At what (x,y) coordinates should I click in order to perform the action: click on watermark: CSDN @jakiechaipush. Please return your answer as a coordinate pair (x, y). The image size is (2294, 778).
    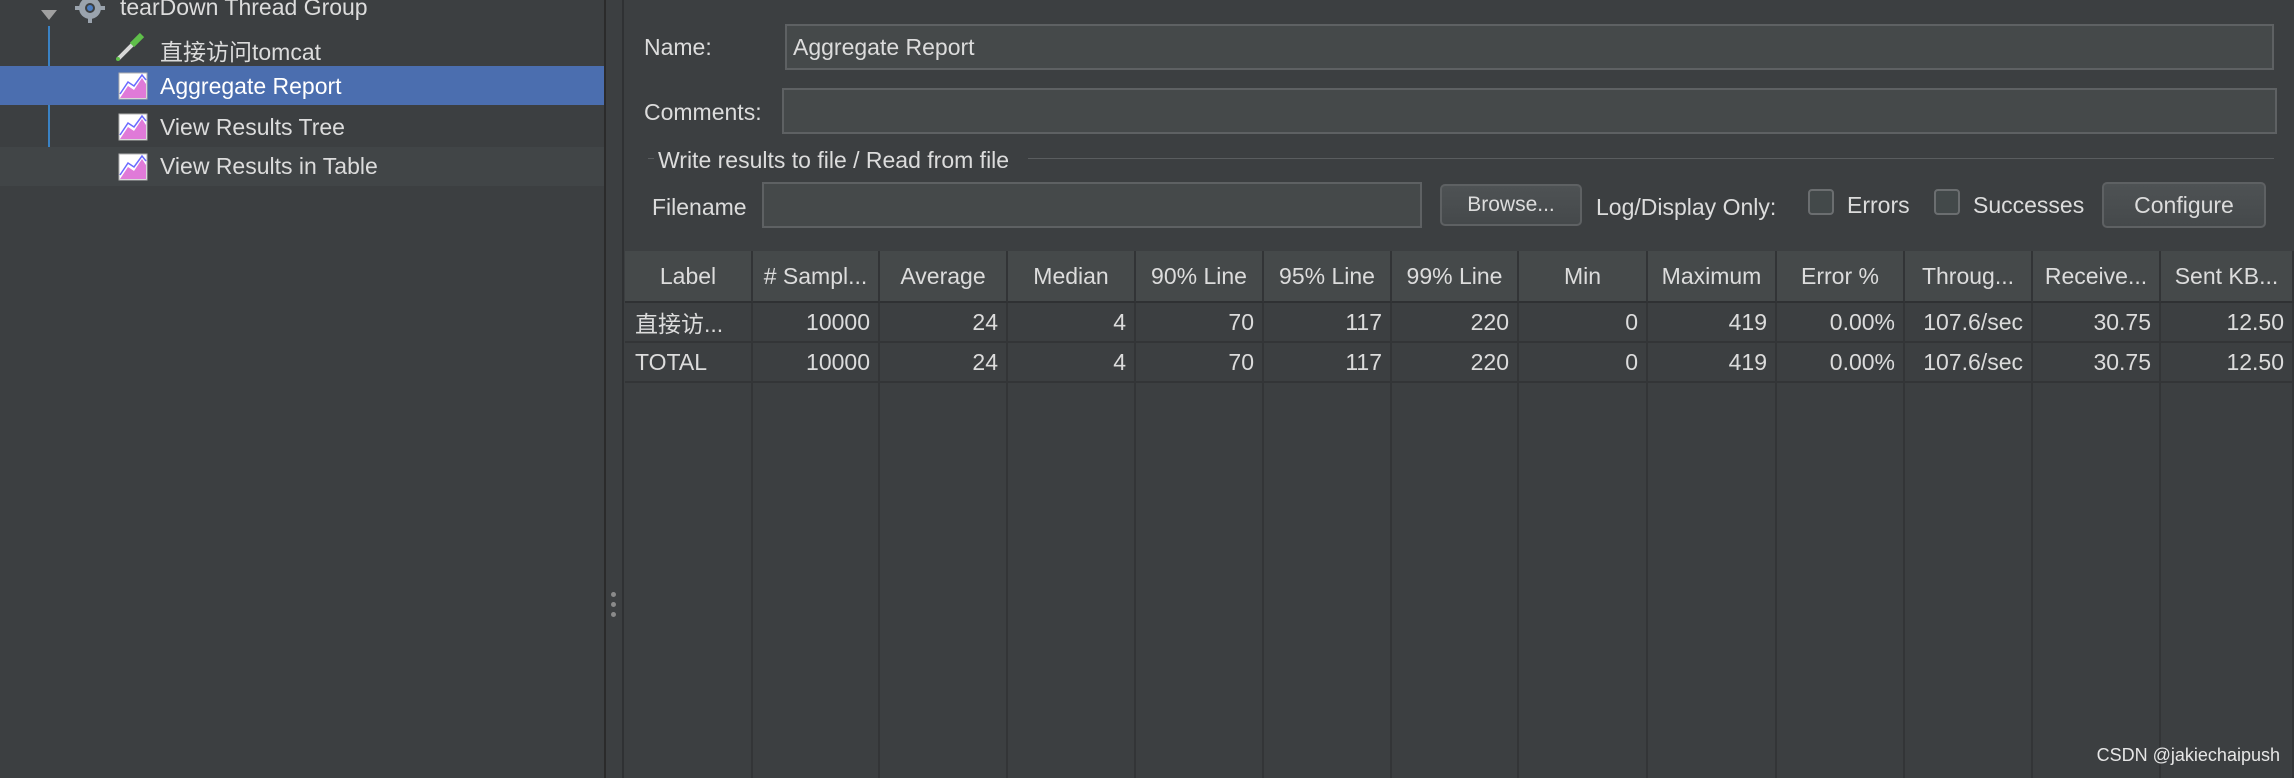
    Looking at the image, I should click on (2188, 755).